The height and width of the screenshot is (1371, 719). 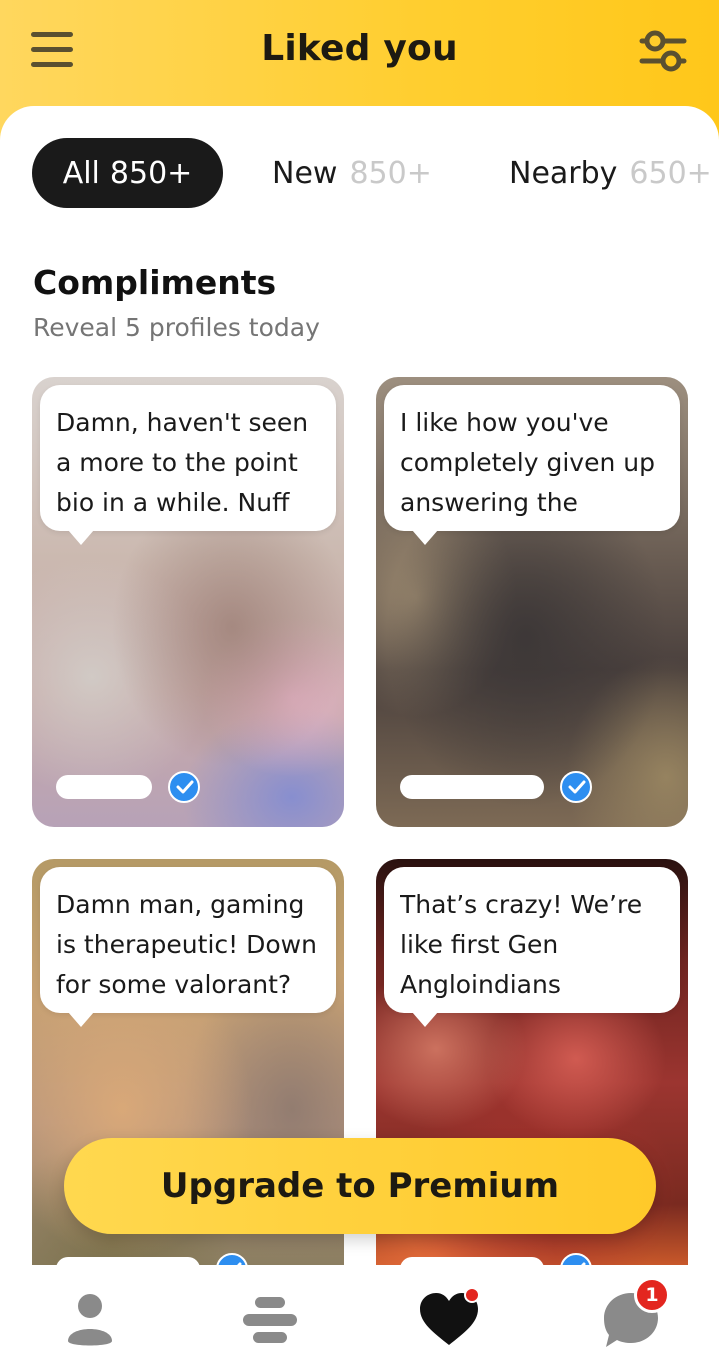 What do you see at coordinates (663, 51) in the screenshot?
I see `filter-icon` at bounding box center [663, 51].